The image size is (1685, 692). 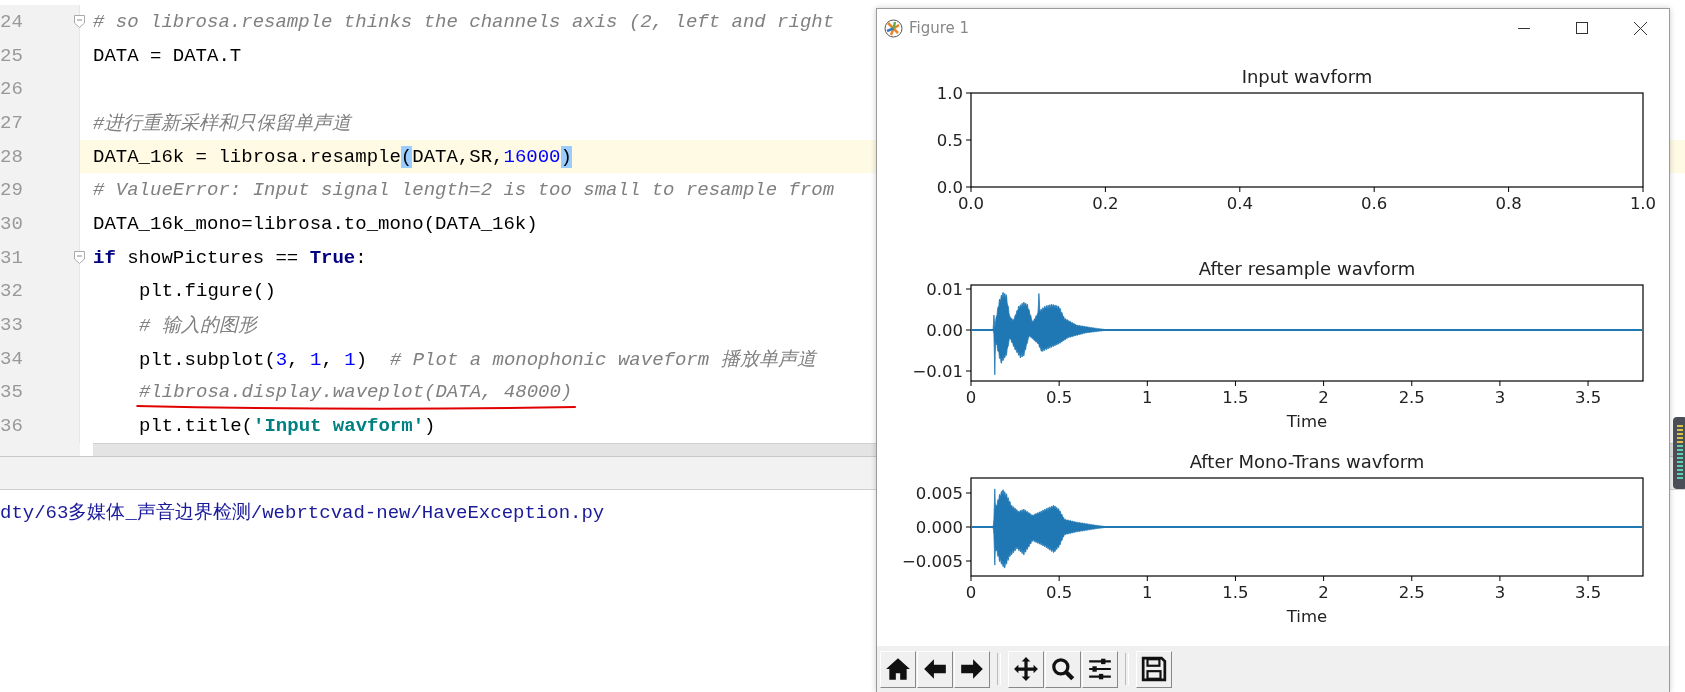 I want to click on code-line: if showPictures == True:, so click(x=229, y=257).